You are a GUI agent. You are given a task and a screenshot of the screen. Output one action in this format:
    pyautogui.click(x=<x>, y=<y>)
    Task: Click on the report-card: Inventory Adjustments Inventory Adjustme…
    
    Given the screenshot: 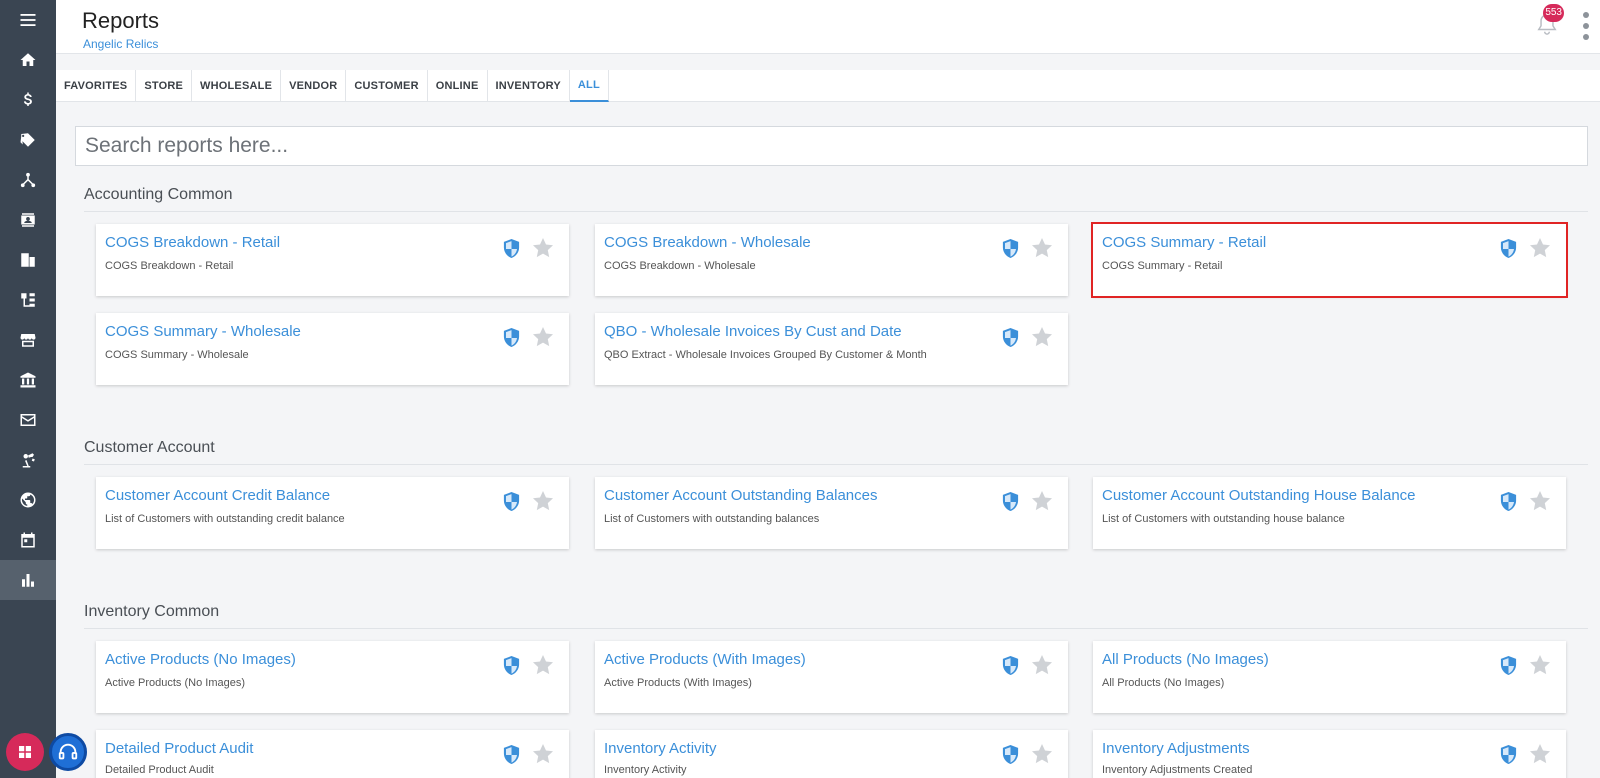 What is the action you would take?
    pyautogui.click(x=1329, y=754)
    